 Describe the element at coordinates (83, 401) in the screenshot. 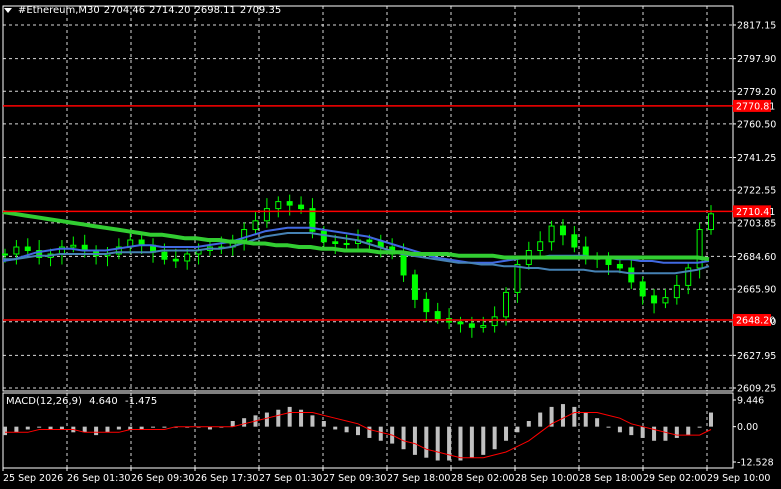

I see `macd-header: MACD(12,26,9) 4.640 -1.475` at that location.